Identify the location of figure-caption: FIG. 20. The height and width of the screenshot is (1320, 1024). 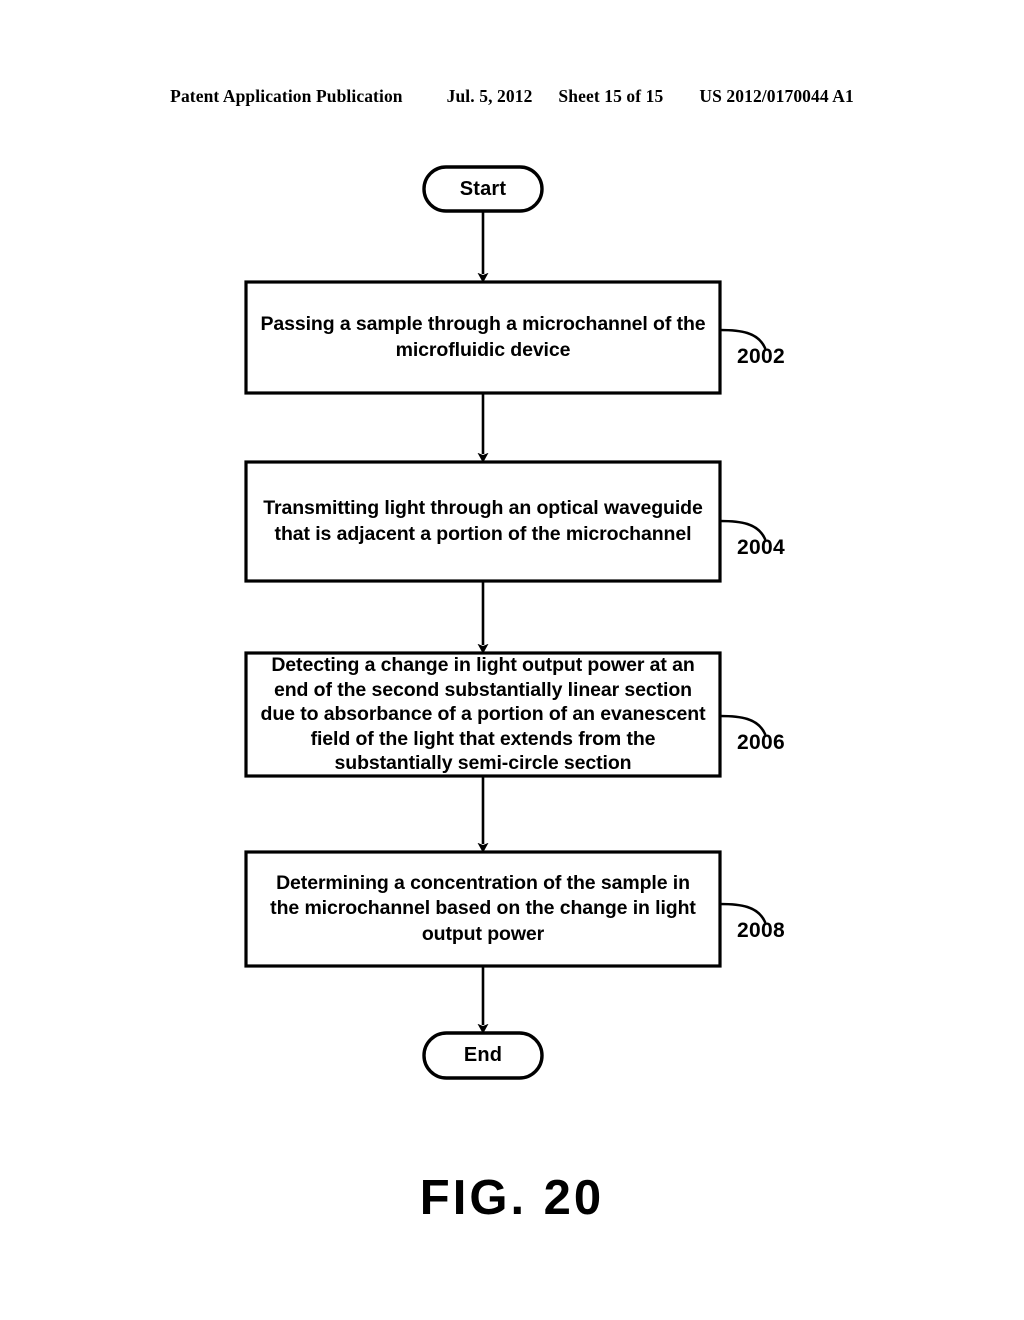
(512, 1198).